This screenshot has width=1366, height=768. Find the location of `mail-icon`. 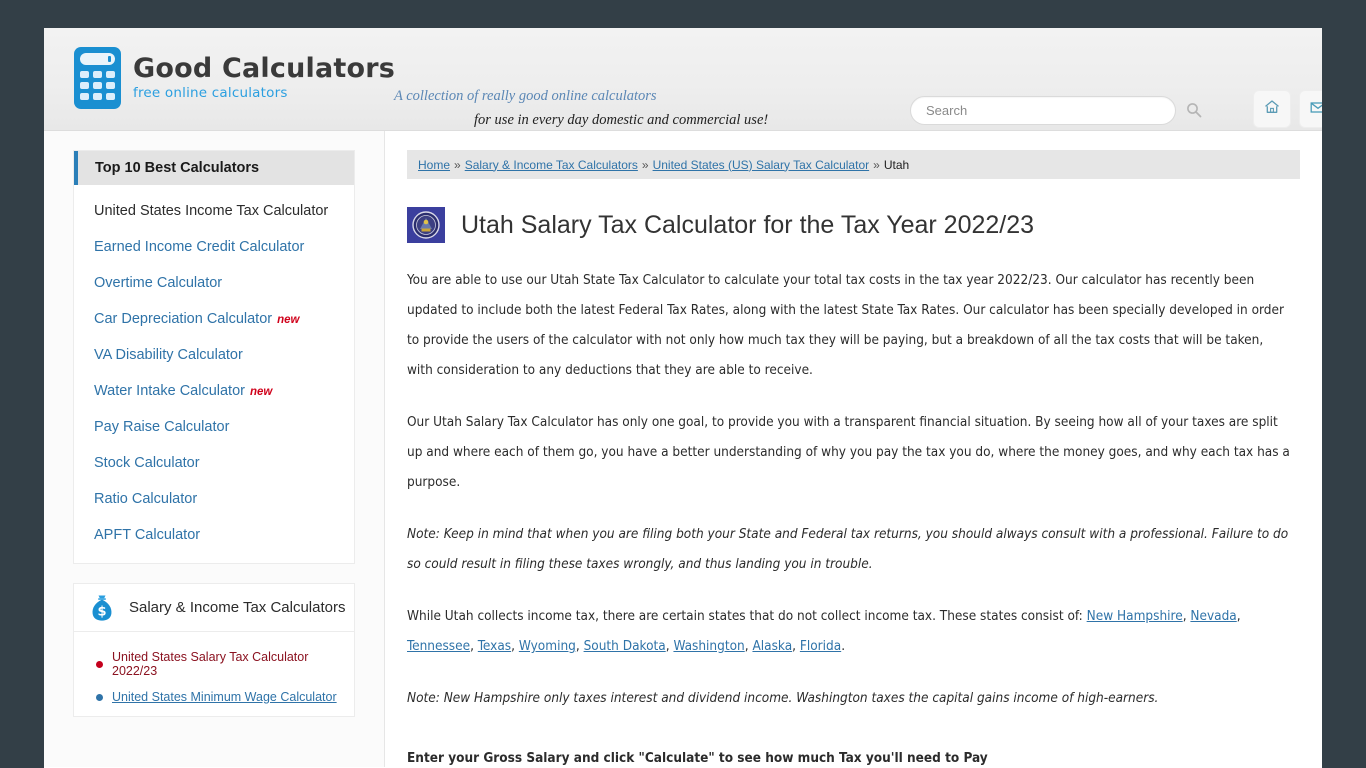

mail-icon is located at coordinates (1315, 109).